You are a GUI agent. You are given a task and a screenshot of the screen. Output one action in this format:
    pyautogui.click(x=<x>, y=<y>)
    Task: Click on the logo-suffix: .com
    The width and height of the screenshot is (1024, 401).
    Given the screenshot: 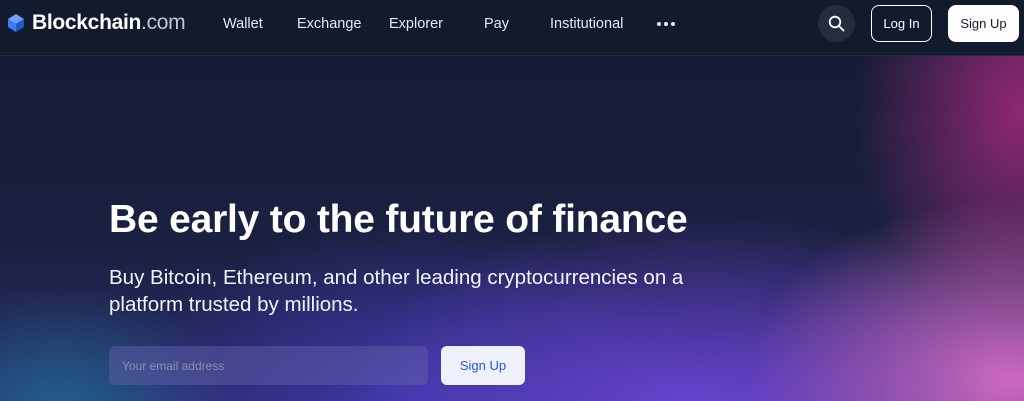 What is the action you would take?
    pyautogui.click(x=163, y=22)
    